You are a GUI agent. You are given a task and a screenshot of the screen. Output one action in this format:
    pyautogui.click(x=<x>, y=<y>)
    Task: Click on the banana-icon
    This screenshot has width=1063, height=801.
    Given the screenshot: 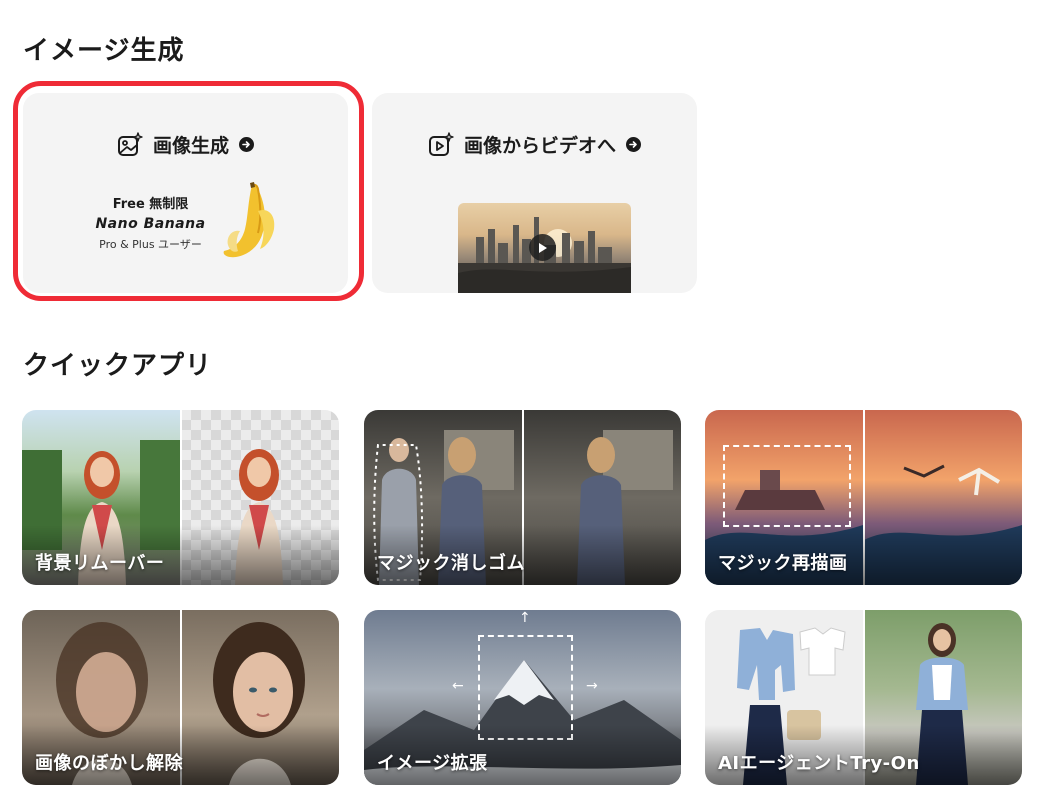 What is the action you would take?
    pyautogui.click(x=249, y=220)
    